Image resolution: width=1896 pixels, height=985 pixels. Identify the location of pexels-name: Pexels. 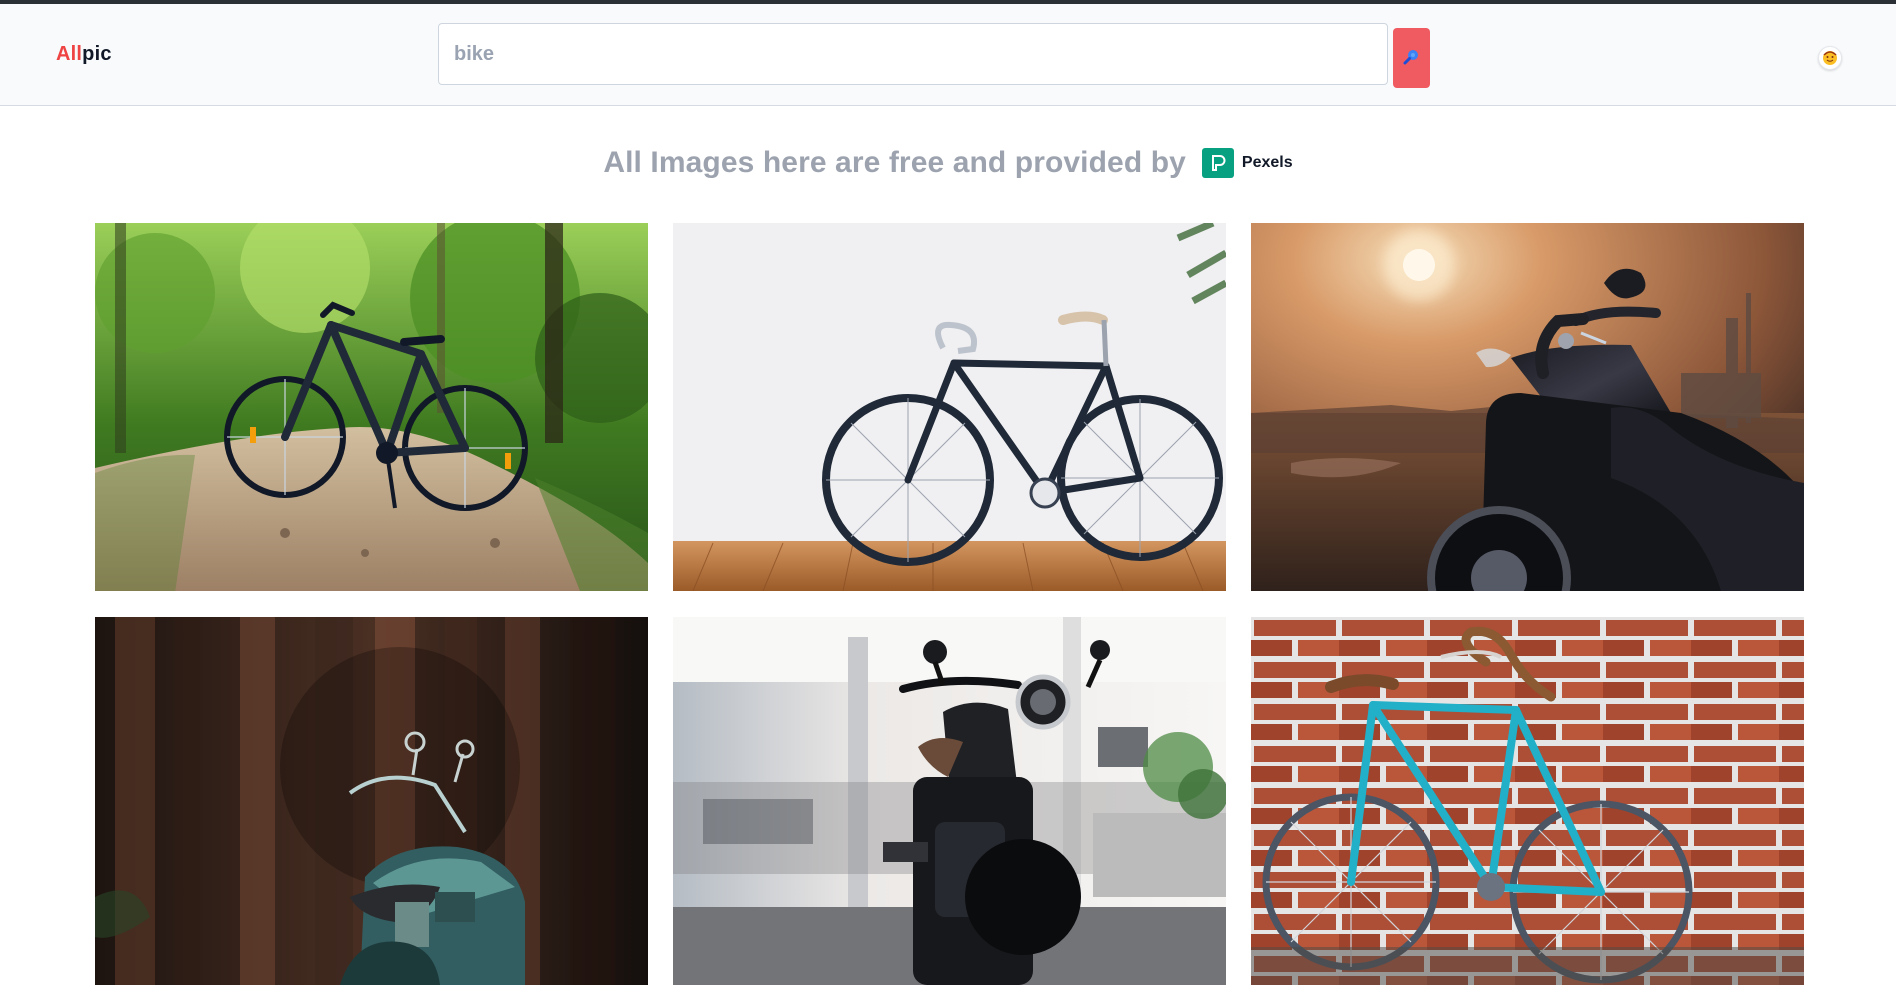
(1267, 162).